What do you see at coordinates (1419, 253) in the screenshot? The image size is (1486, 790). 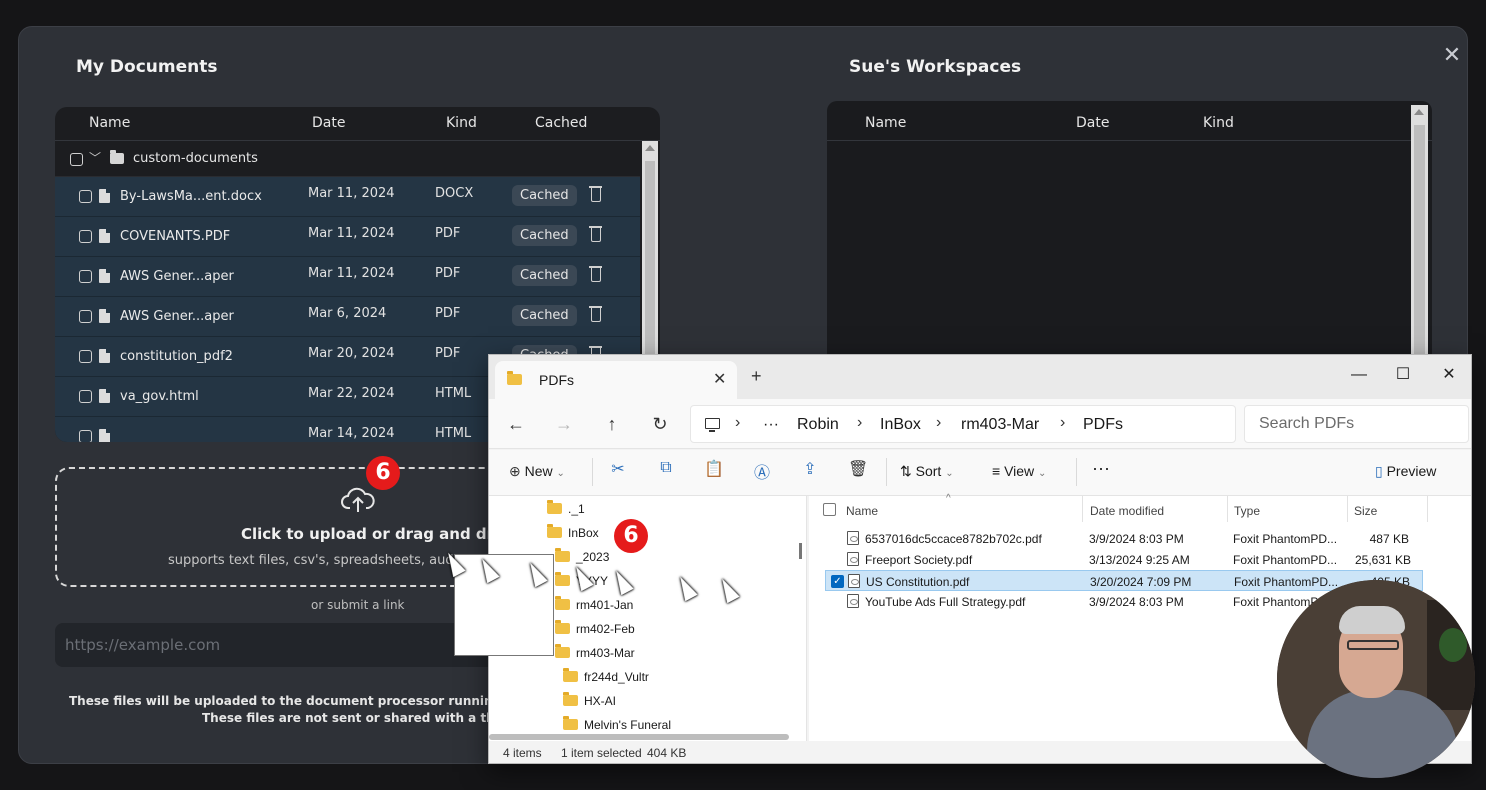 I see `scroll-thumb` at bounding box center [1419, 253].